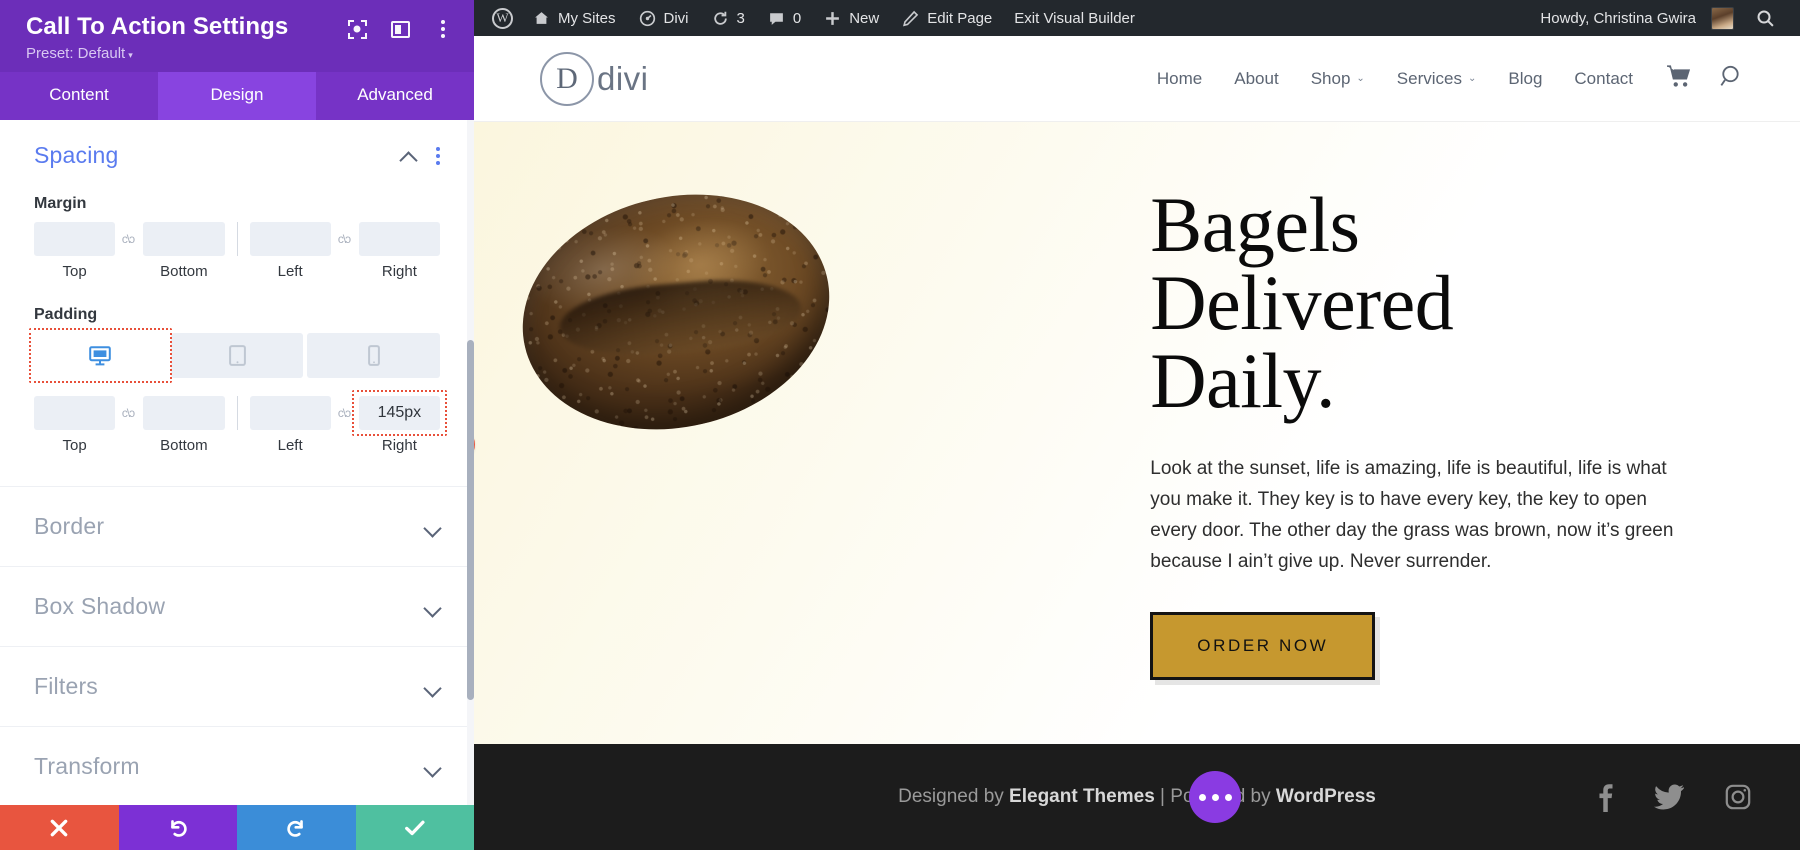 This screenshot has height=850, width=1800. Describe the element at coordinates (237, 271) in the screenshot. I see `margin-labels-row: Top Bottom Left Right` at that location.